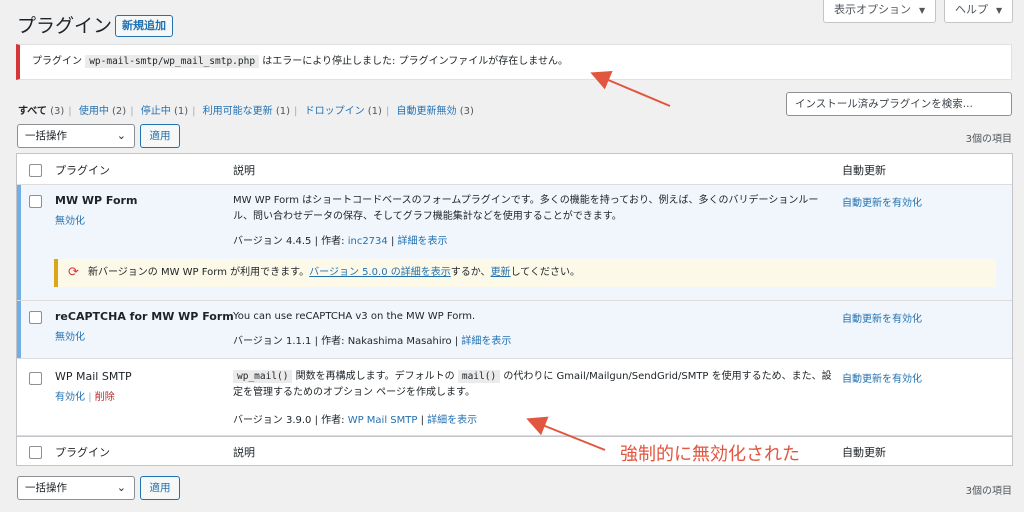 The image size is (1024, 512). What do you see at coordinates (566, 433) in the screenshot?
I see `annotation-arrow-plugin` at bounding box center [566, 433].